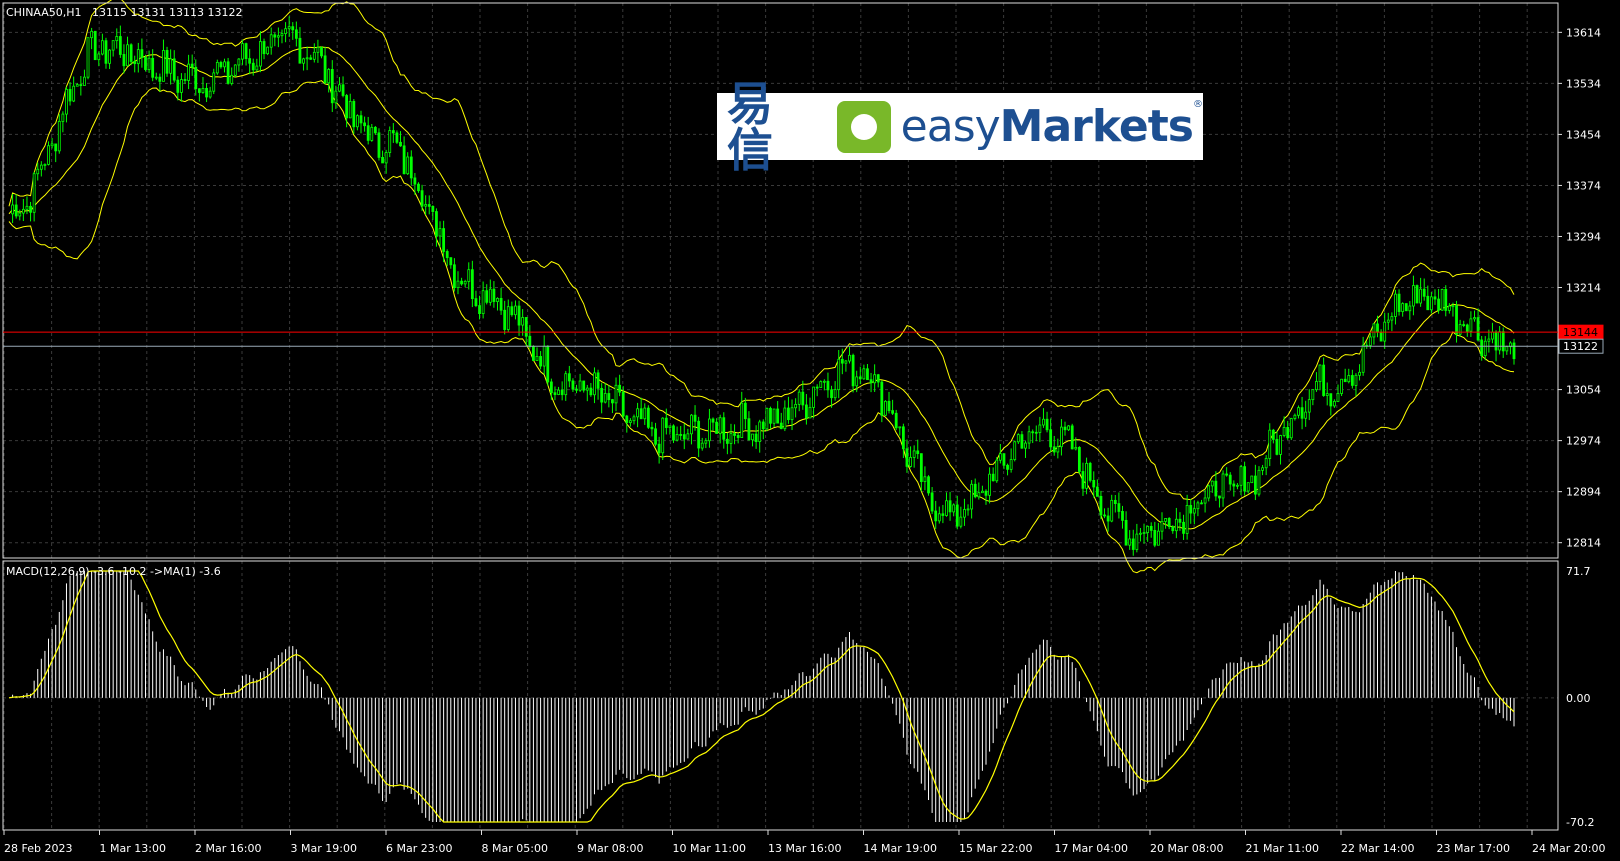 The height and width of the screenshot is (861, 1620). What do you see at coordinates (1583, 492) in the screenshot?
I see `price-tick-label: 12894` at bounding box center [1583, 492].